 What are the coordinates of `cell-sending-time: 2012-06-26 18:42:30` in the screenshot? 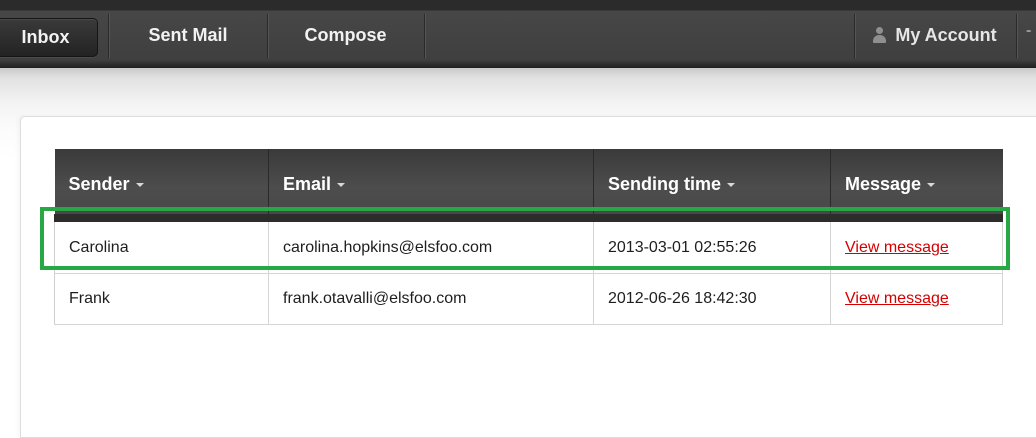 It's located at (712, 299).